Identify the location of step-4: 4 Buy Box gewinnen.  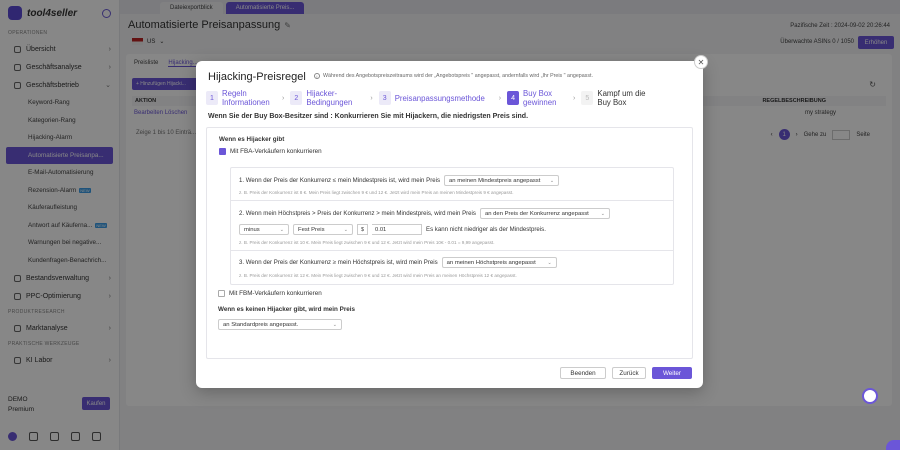
(537, 98).